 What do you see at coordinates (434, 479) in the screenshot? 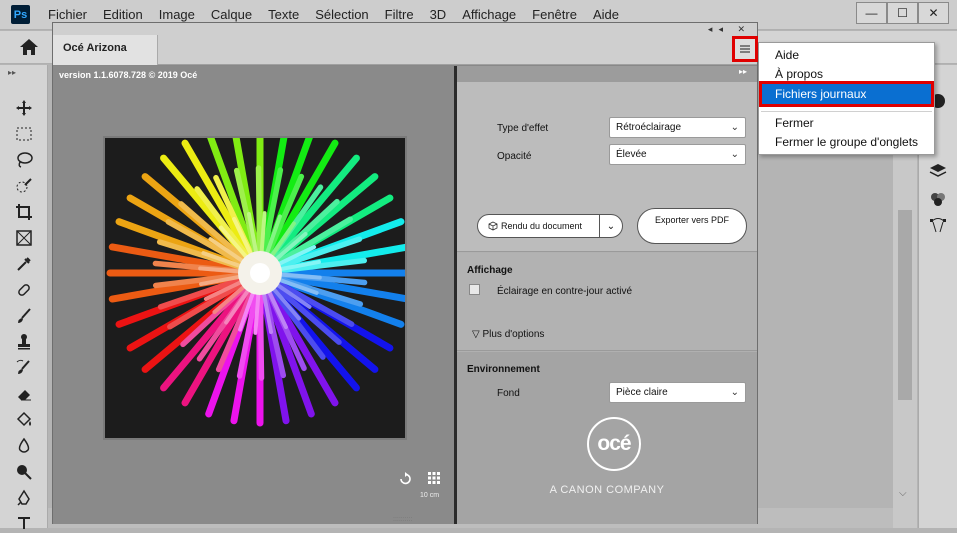
I see `grid-icon` at bounding box center [434, 479].